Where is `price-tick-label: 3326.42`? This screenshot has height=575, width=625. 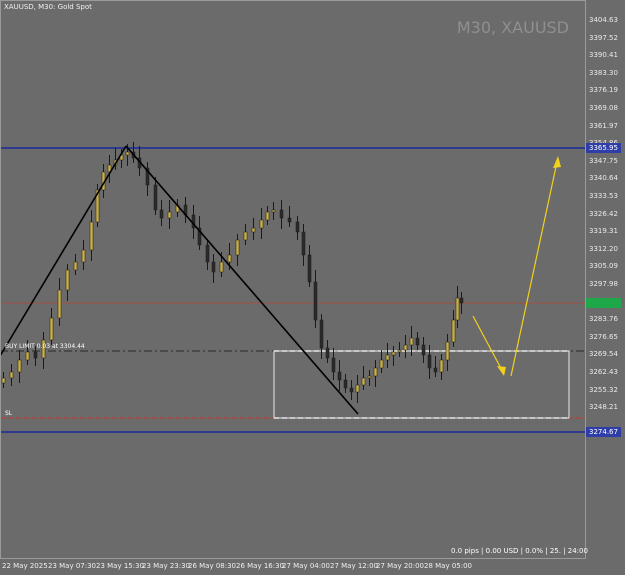
price-tick-label: 3326.42 is located at coordinates (603, 213).